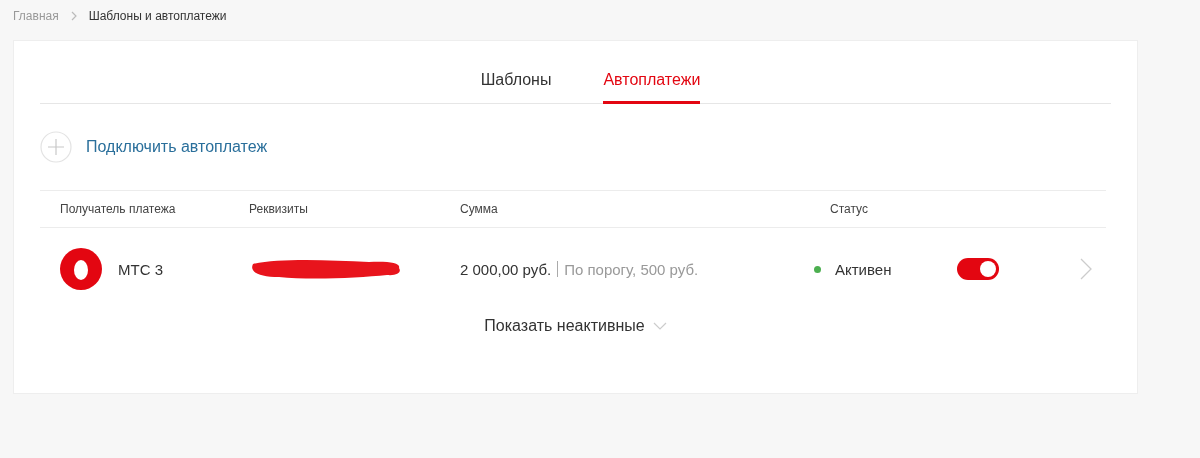 The width and height of the screenshot is (1200, 458). I want to click on column-header: Реквизиты, so click(279, 209).